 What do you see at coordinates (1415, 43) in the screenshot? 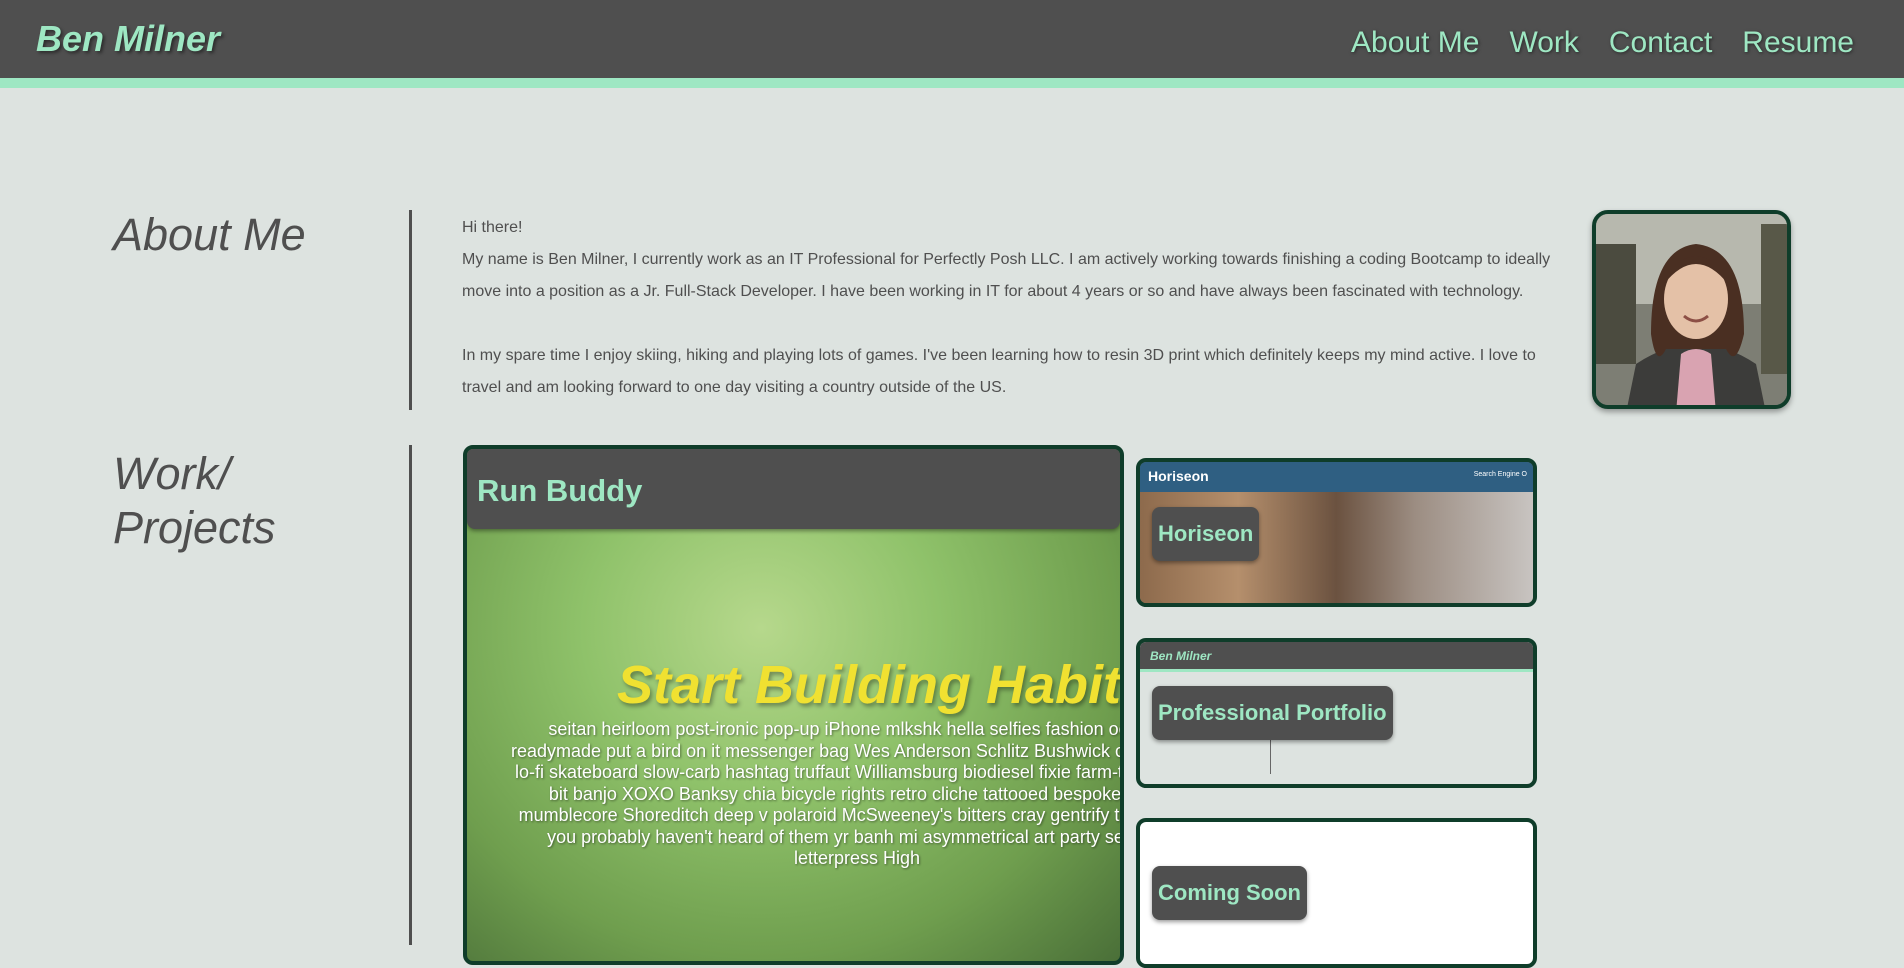
I see `nav-about-me: About Me` at bounding box center [1415, 43].